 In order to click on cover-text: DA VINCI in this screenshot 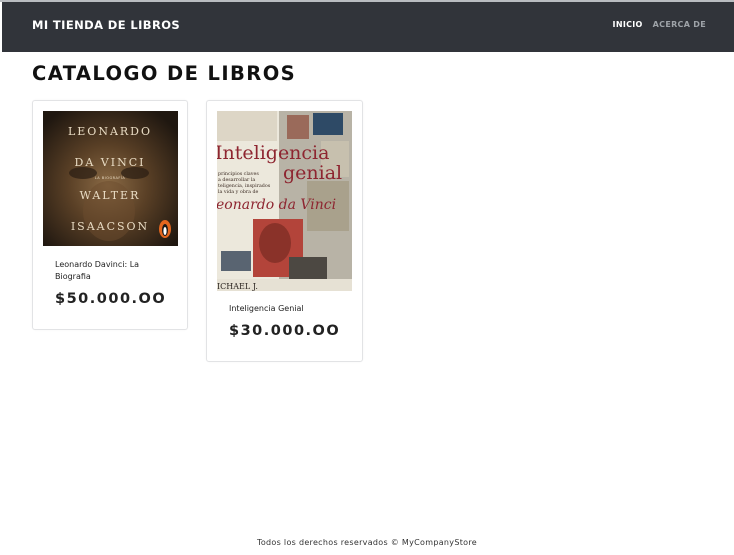, I will do `click(110, 162)`.